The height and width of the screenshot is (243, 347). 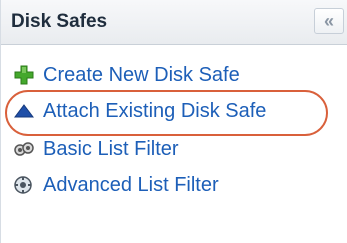 I want to click on collapse-panel-button: «, so click(x=329, y=21).